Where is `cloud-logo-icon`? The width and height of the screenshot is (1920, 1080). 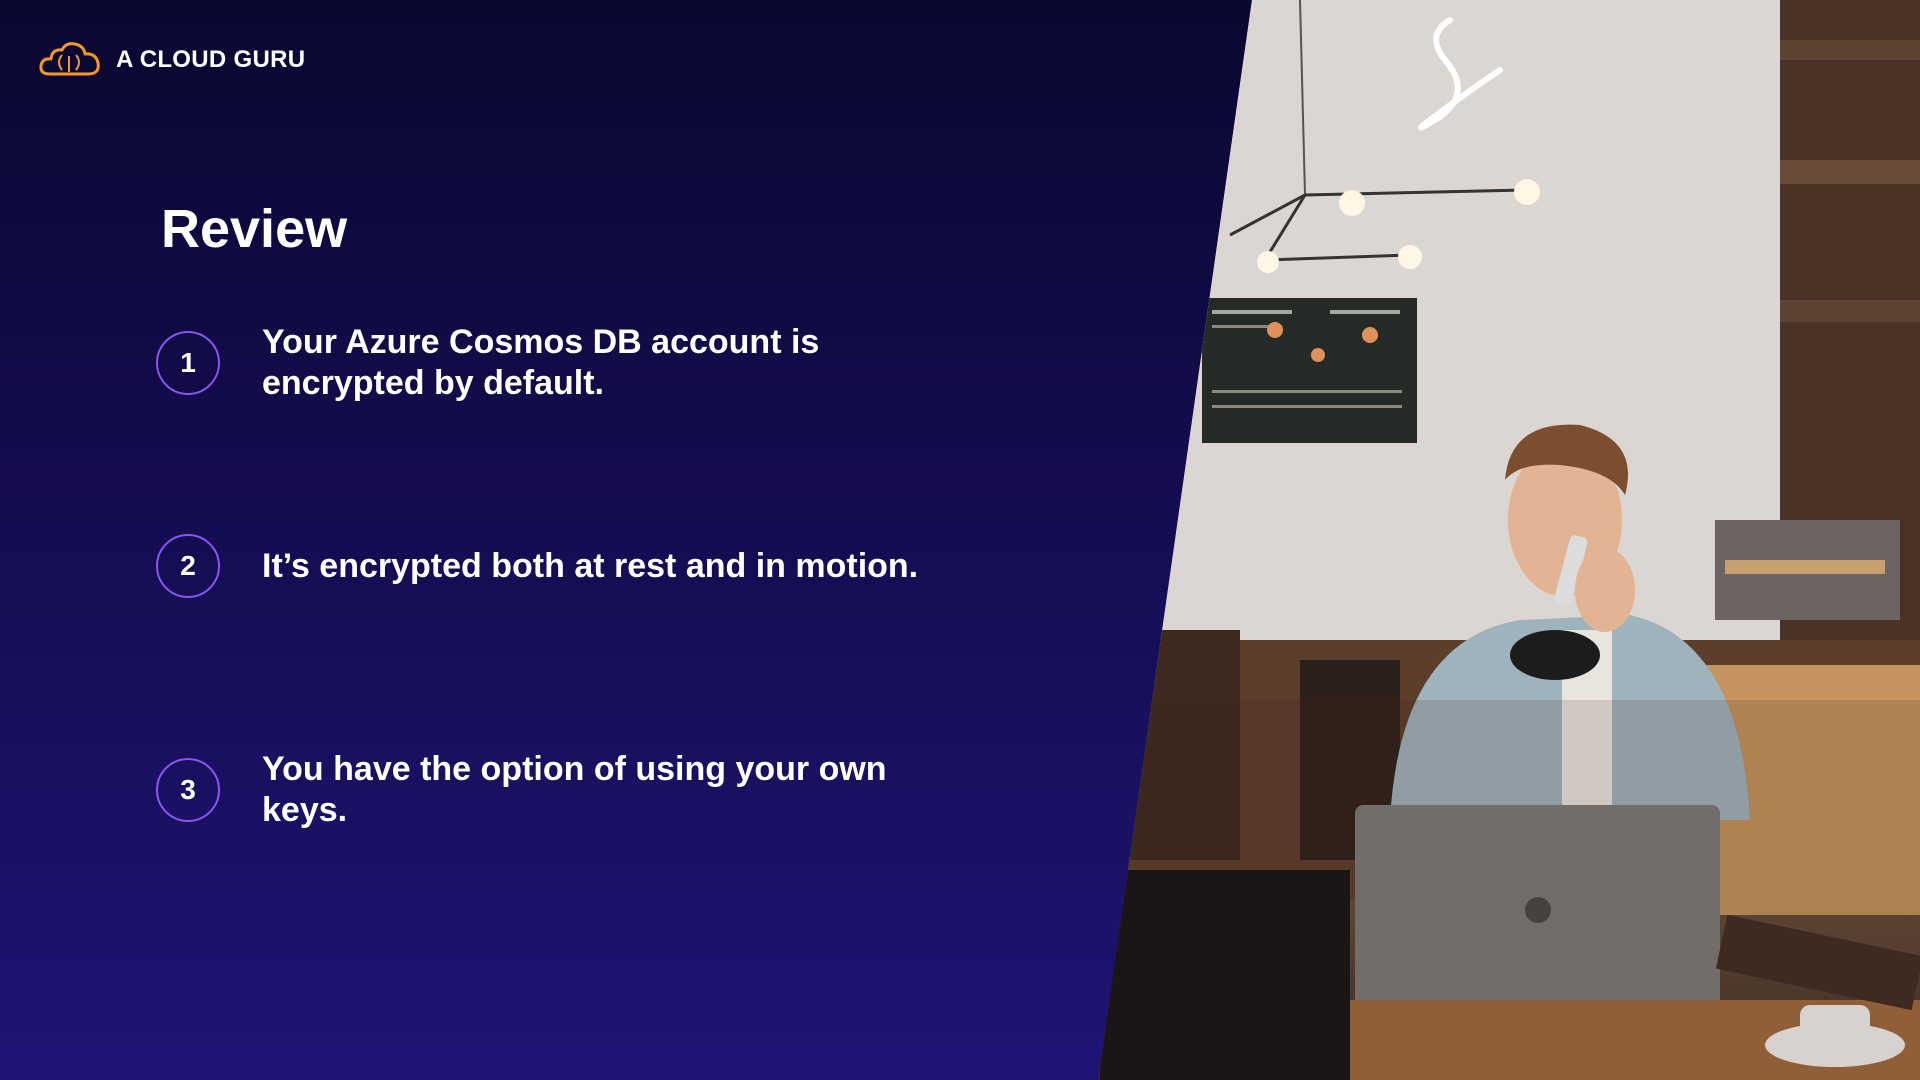 cloud-logo-icon is located at coordinates (69, 59).